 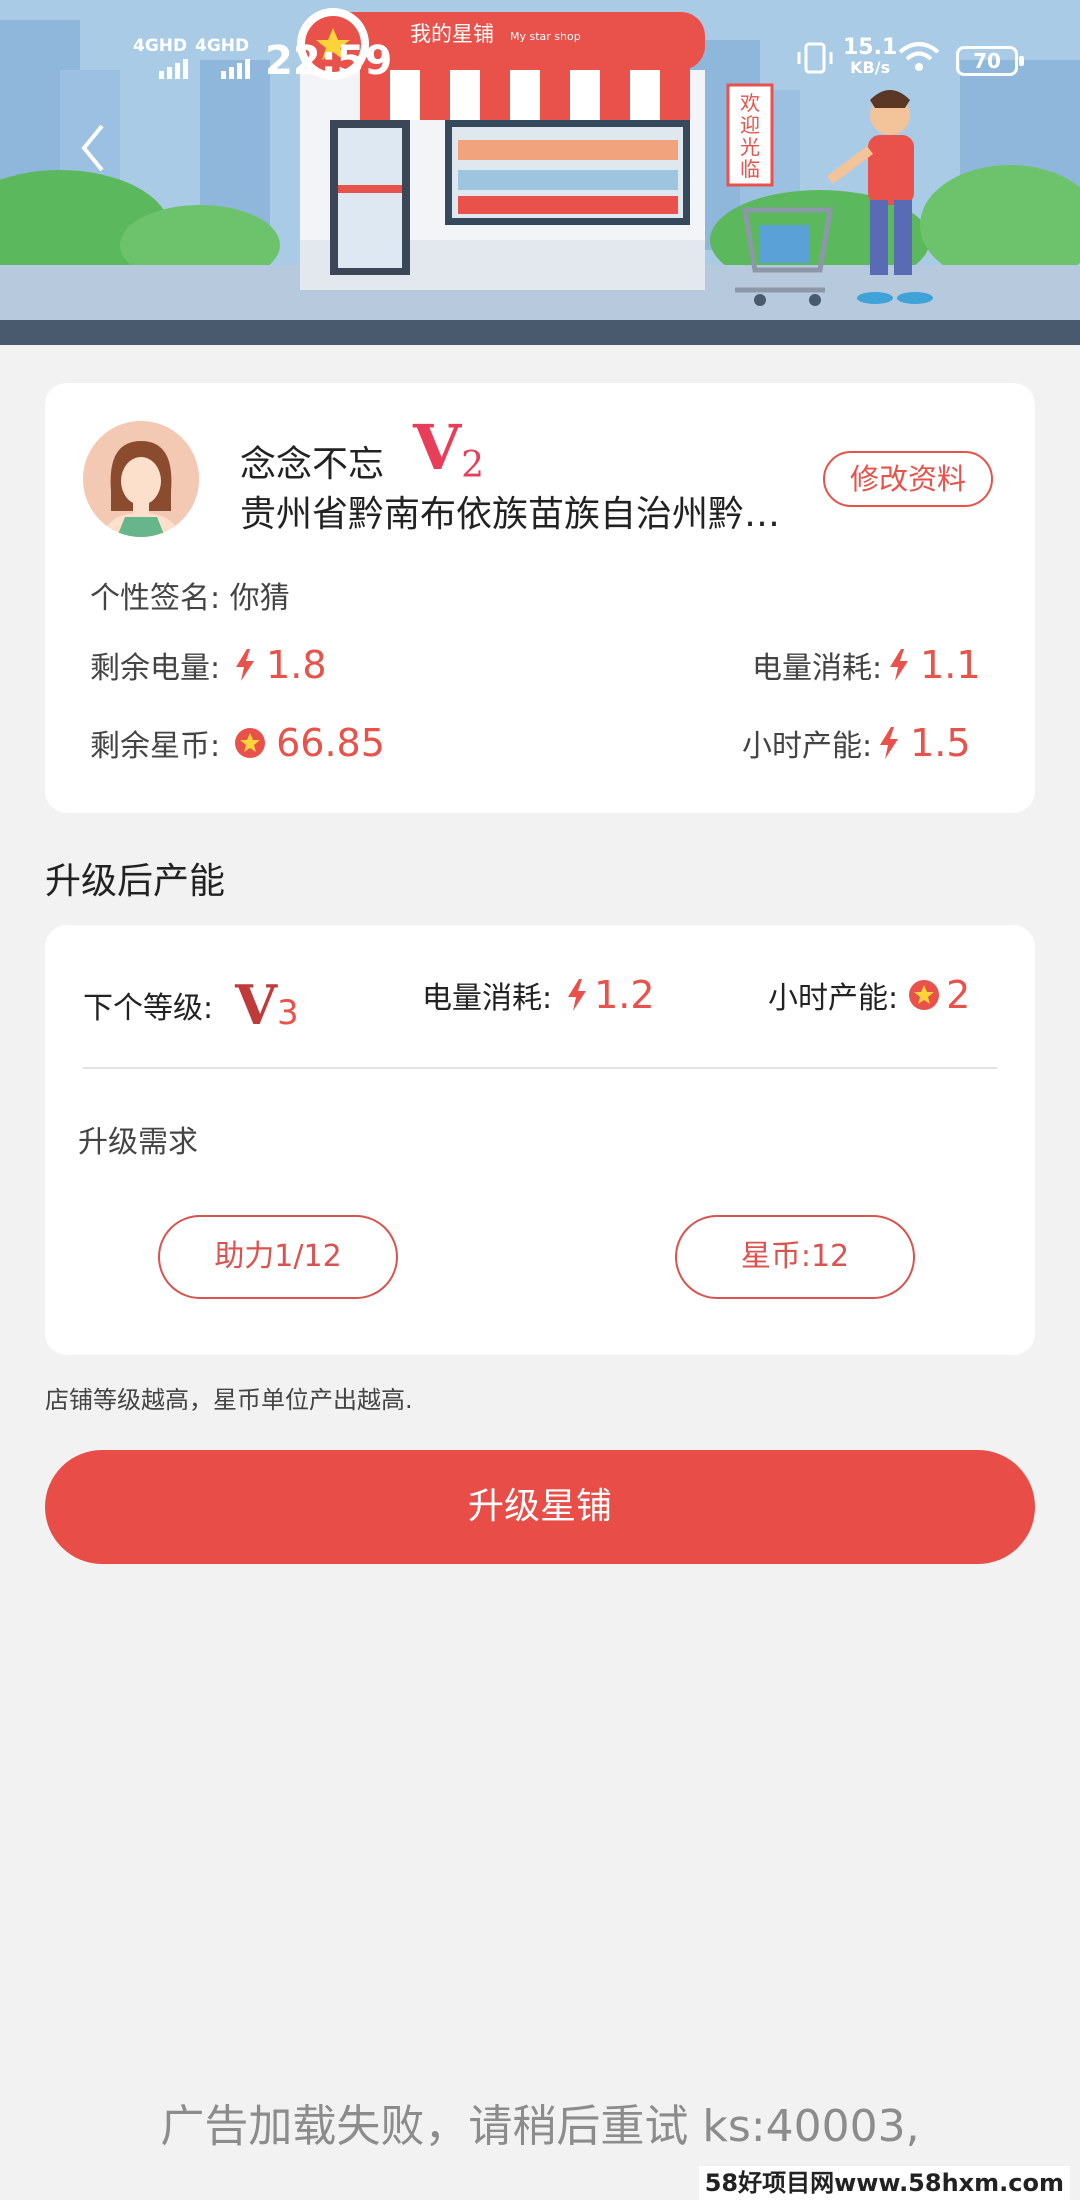 I want to click on next-level-badge: V3, so click(x=267, y=1005).